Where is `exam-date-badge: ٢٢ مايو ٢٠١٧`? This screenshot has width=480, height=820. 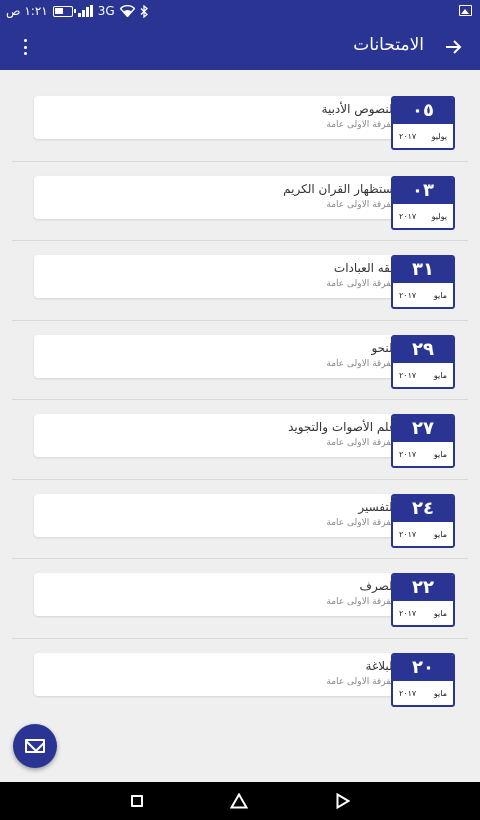
exam-date-badge: ٢٢ مايو ٢٠١٧ is located at coordinates (423, 600).